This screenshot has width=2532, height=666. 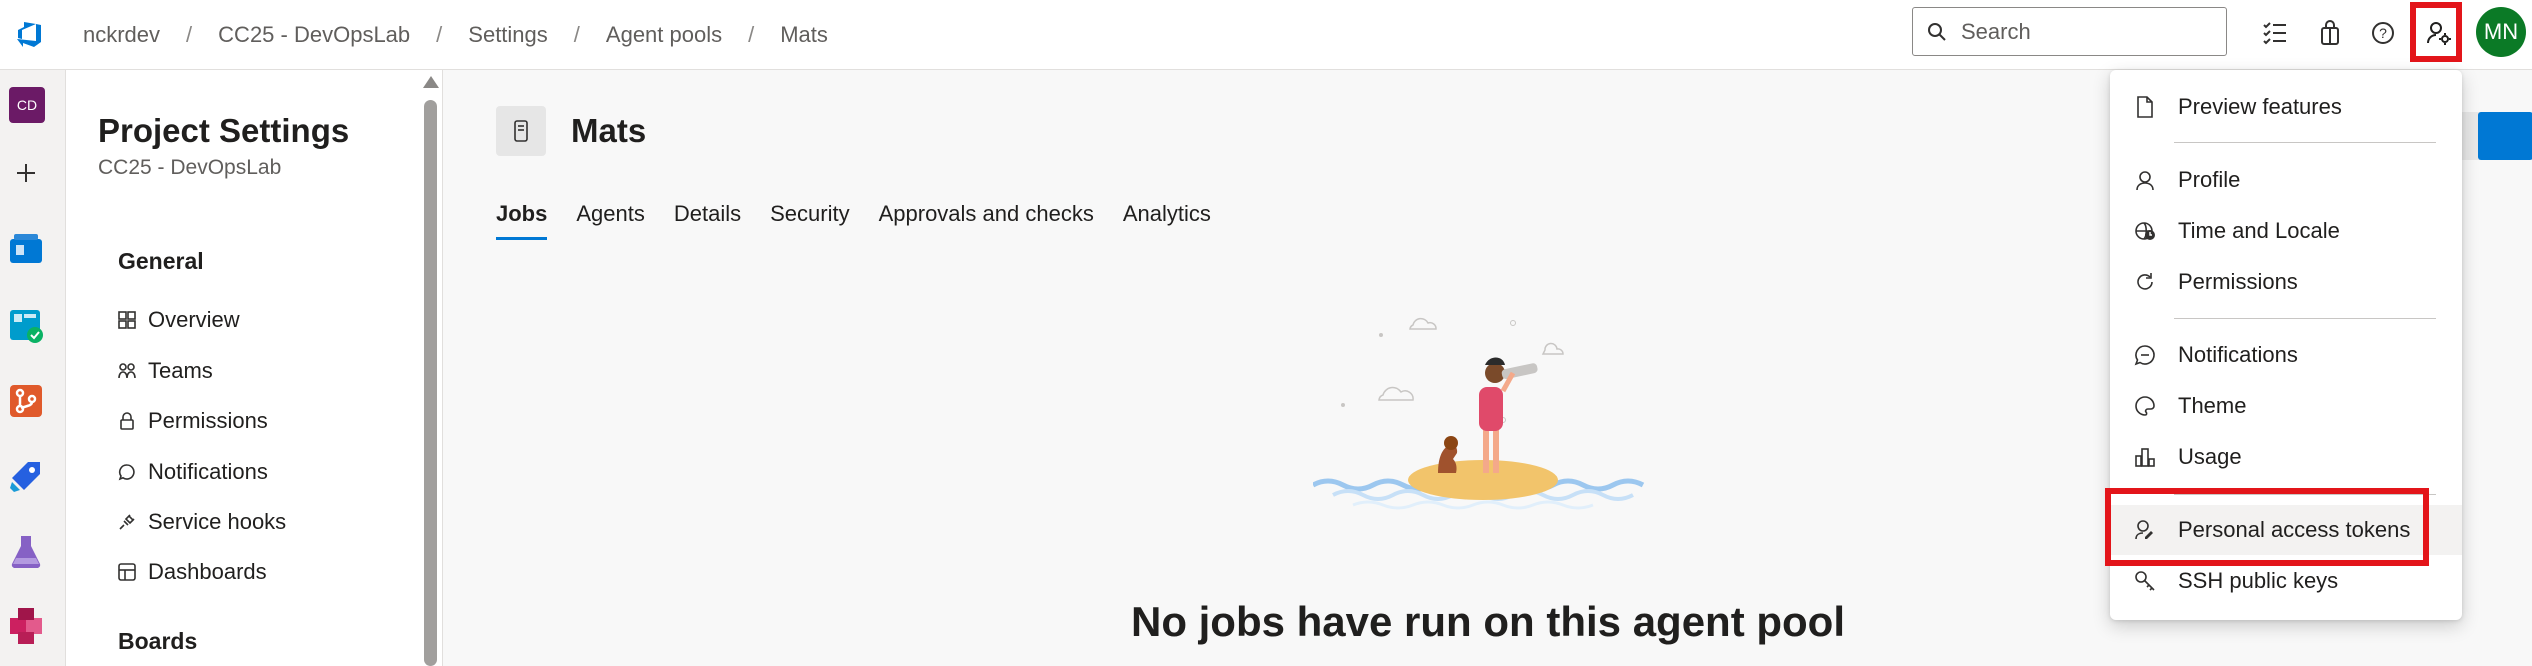 I want to click on agent-pool-icon, so click(x=521, y=131).